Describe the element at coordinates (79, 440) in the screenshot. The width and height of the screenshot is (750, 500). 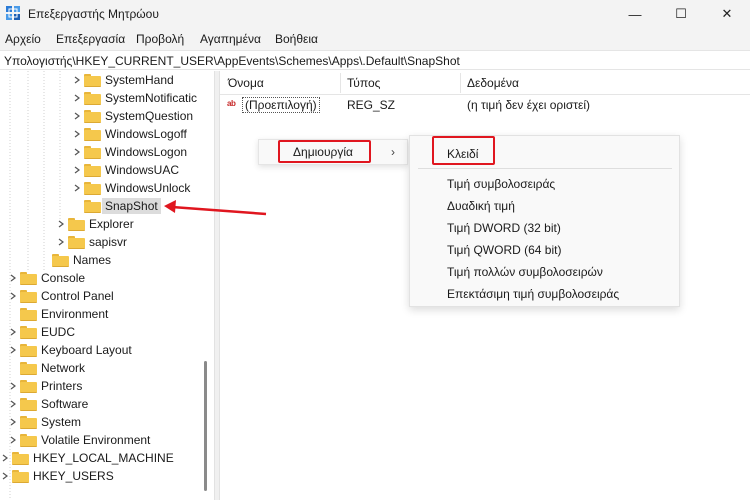
I see `tree-item: Volatile Environment` at that location.